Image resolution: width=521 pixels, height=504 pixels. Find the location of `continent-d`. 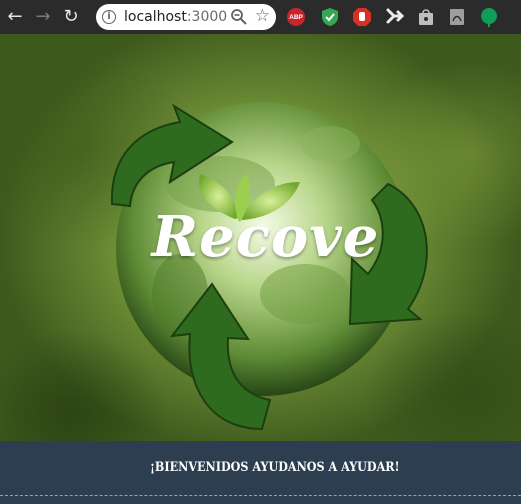

continent-d is located at coordinates (330, 144).